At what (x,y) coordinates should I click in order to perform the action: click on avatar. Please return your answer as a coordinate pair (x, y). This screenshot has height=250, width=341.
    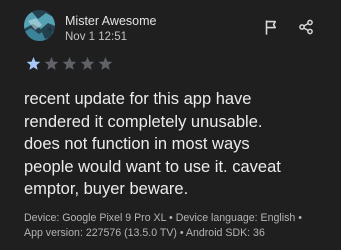
    Looking at the image, I should click on (39, 25).